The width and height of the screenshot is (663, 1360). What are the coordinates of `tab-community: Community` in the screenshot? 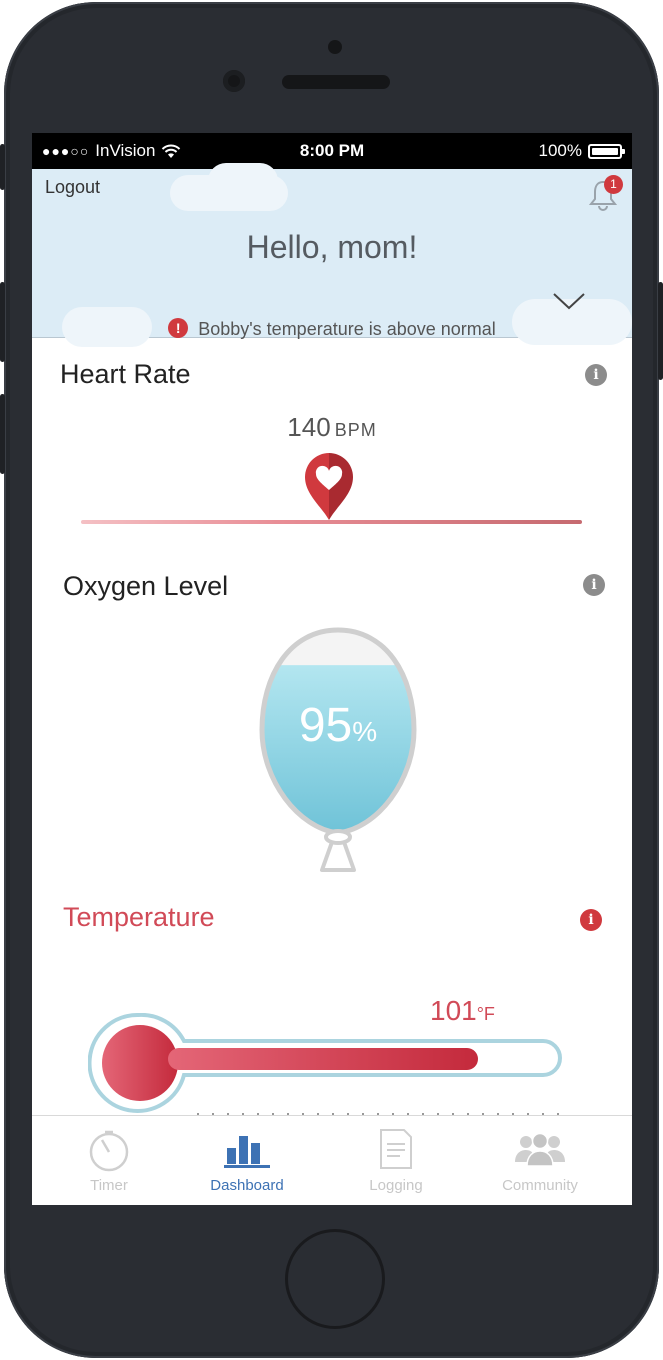 It's located at (540, 1160).